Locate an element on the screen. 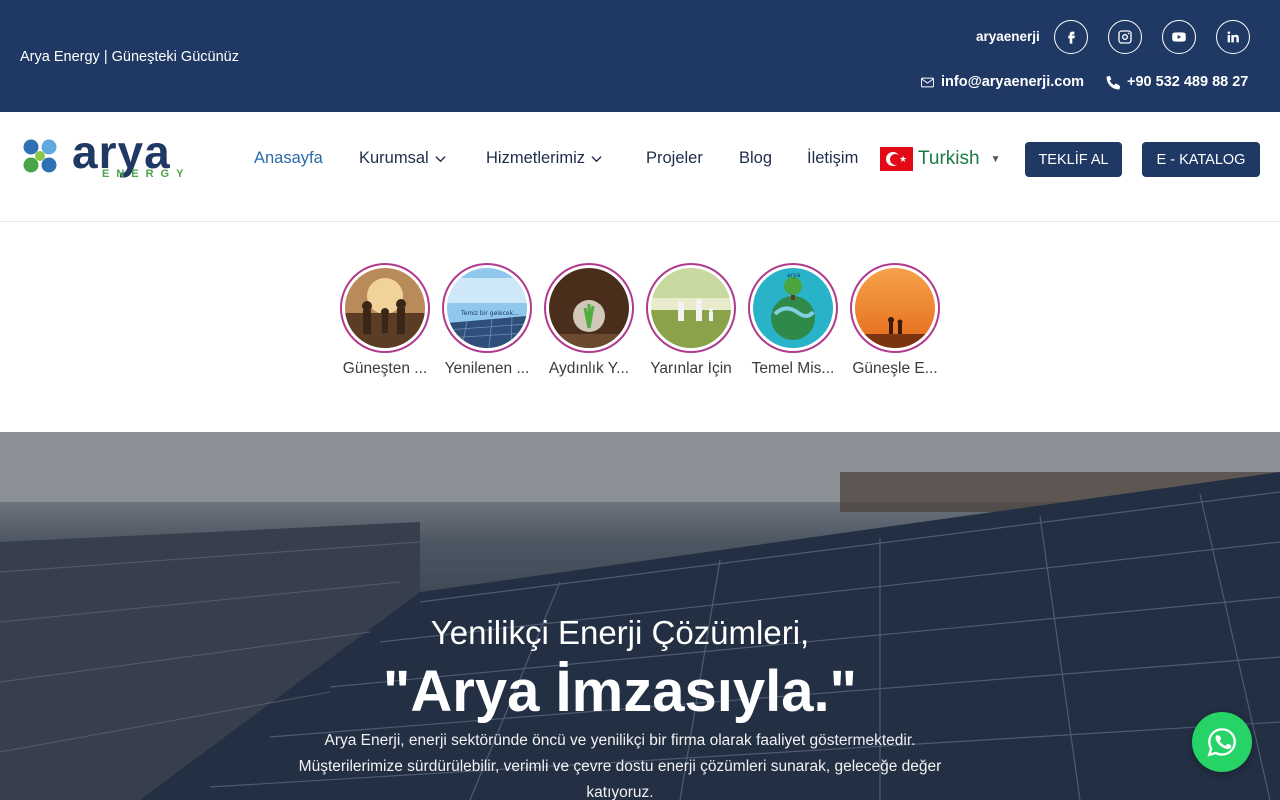 This screenshot has height=800, width=1280. language-selector: ★ Turkish ▼ is located at coordinates (940, 159).